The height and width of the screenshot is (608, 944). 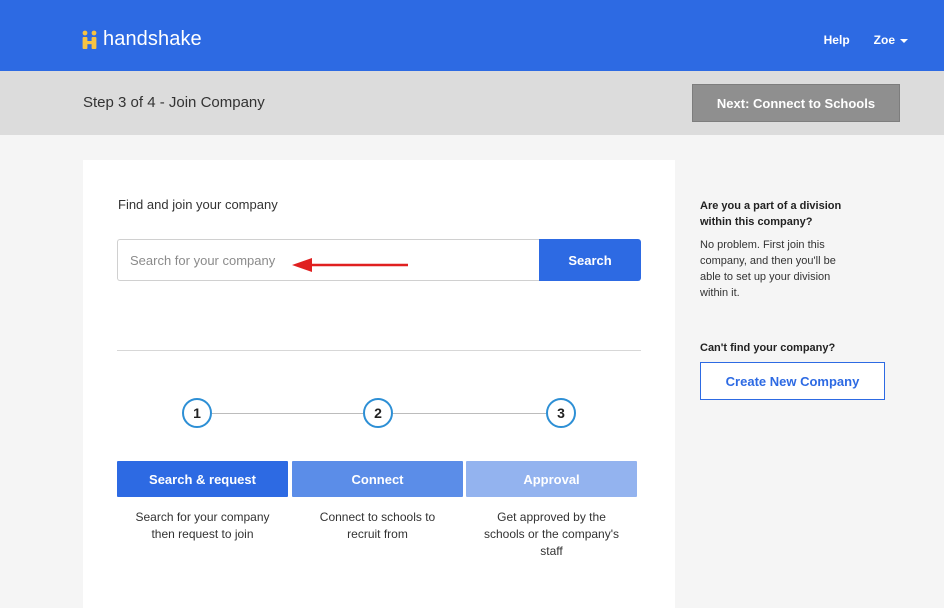 I want to click on cant-find-company-label: Can't find your company?, so click(x=768, y=348).